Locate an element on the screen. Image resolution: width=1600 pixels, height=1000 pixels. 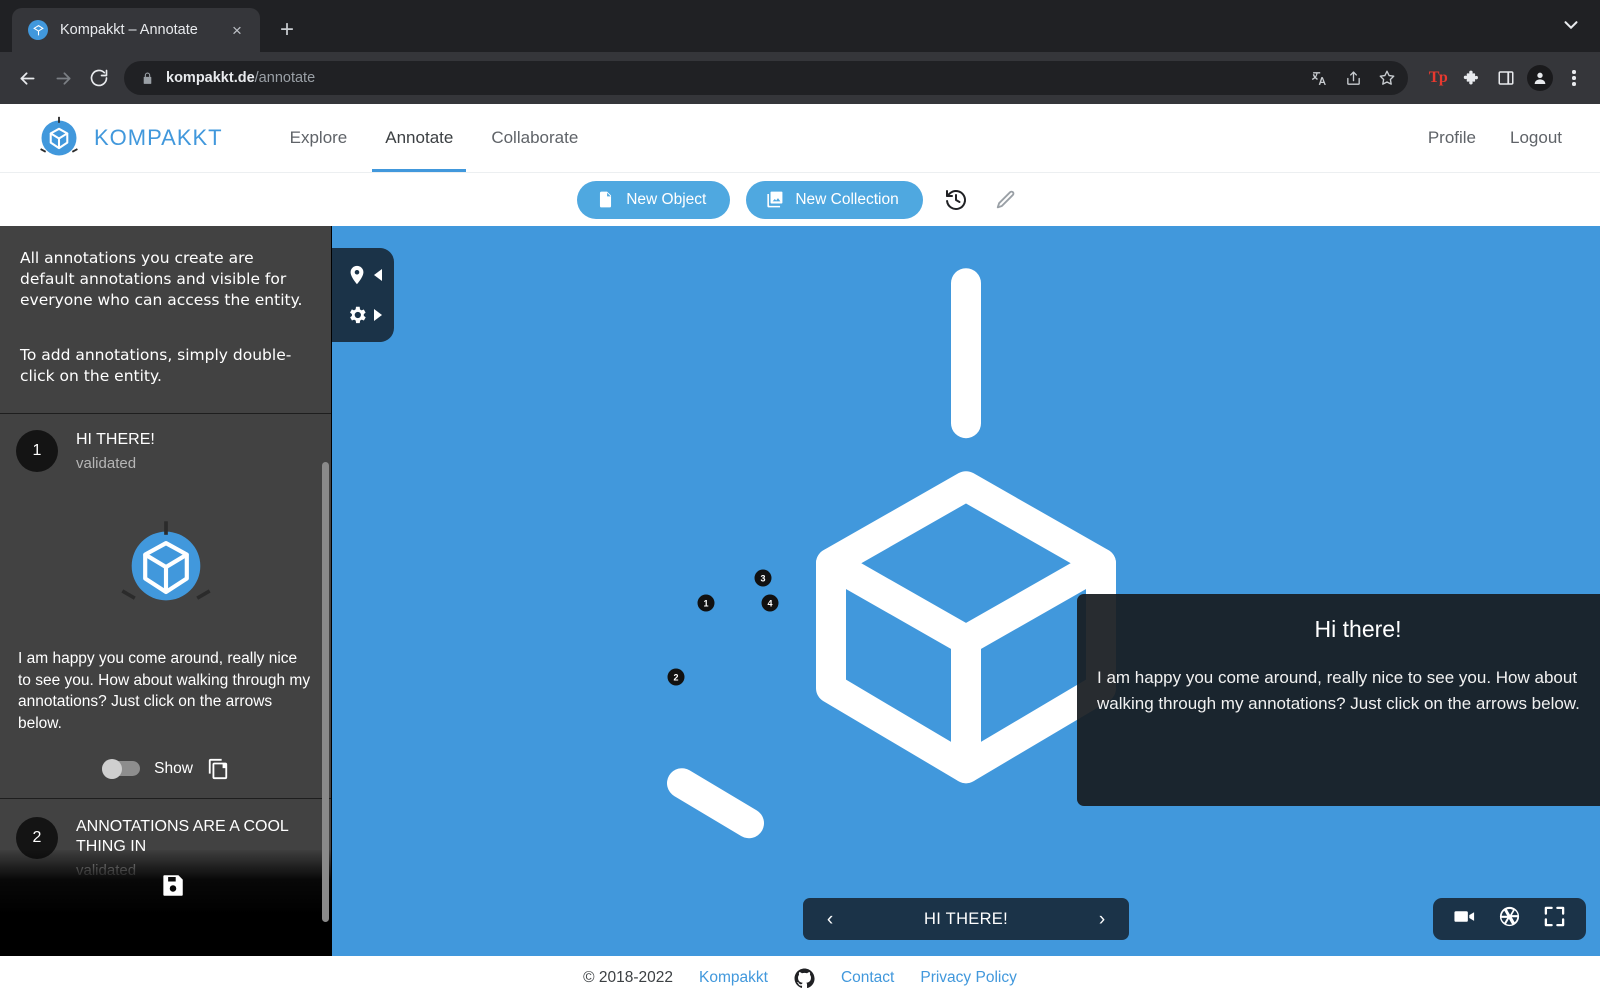
viewer-controls is located at coordinates (1509, 919).